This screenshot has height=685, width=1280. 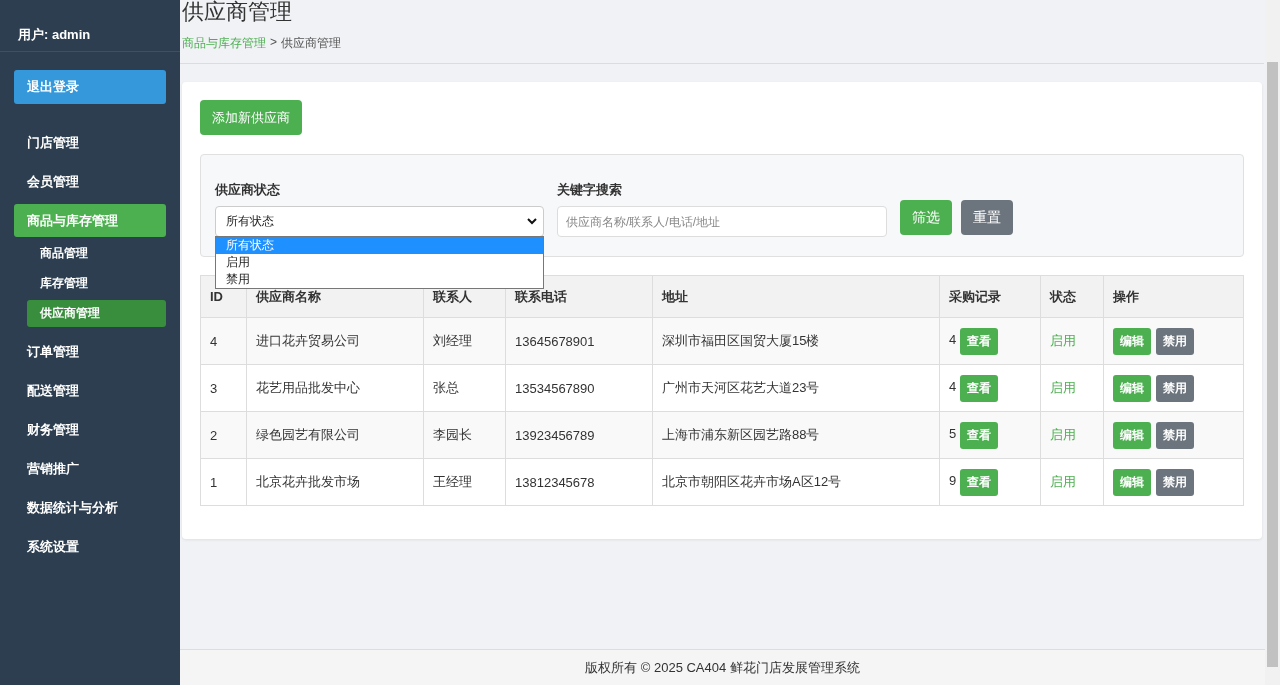 What do you see at coordinates (237, 13) in the screenshot?
I see `page-title: 供应商管理` at bounding box center [237, 13].